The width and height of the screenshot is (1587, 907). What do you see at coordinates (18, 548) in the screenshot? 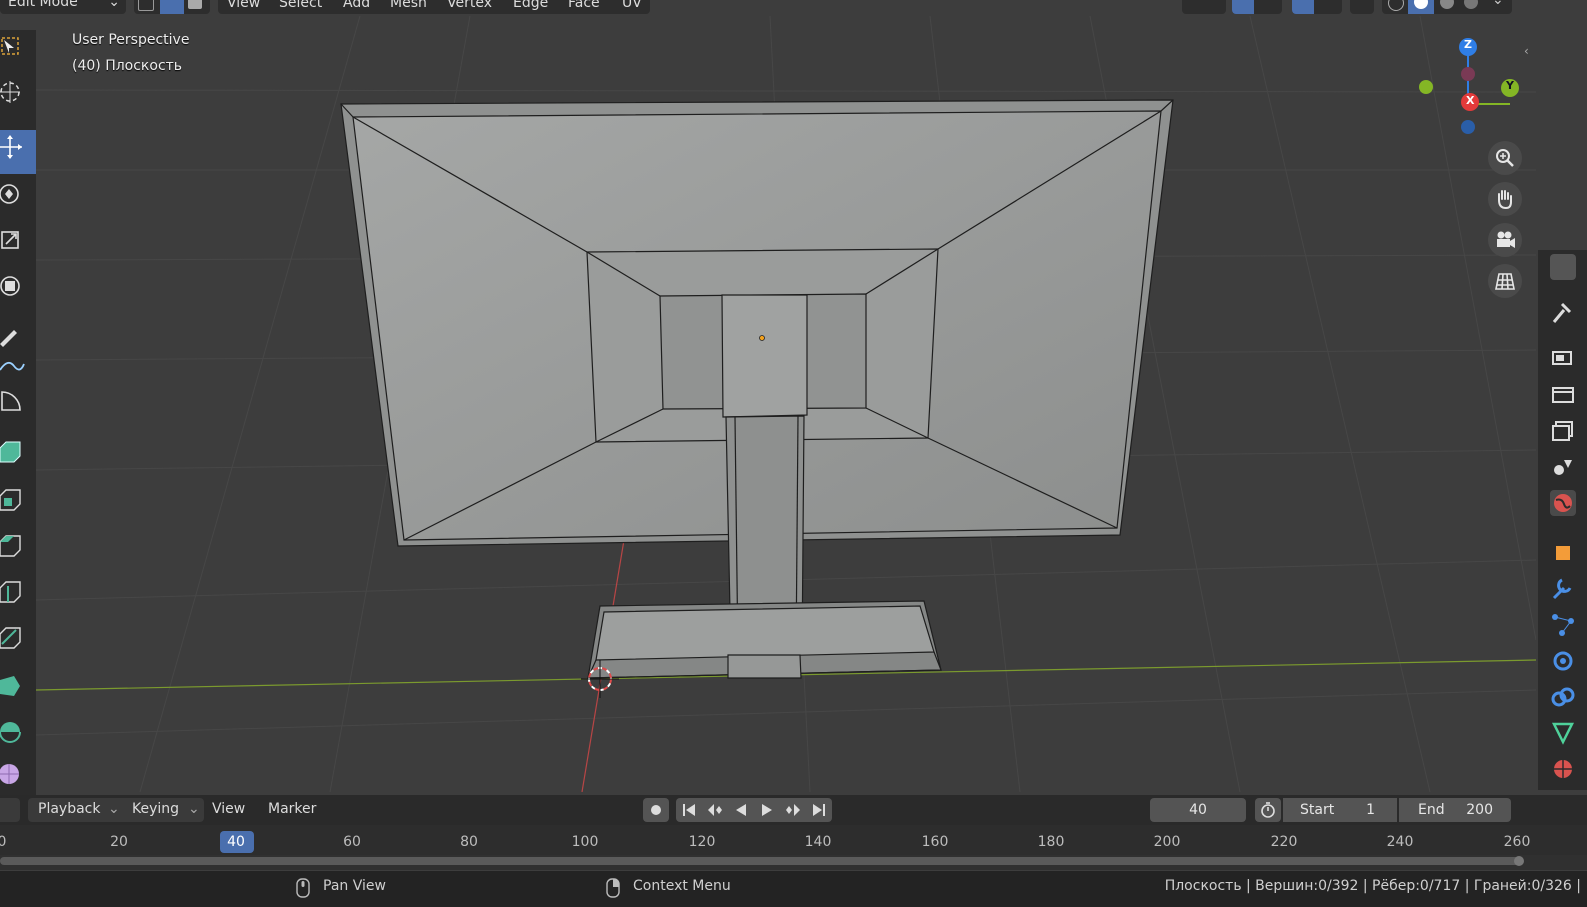
I see `bevel-tool` at bounding box center [18, 548].